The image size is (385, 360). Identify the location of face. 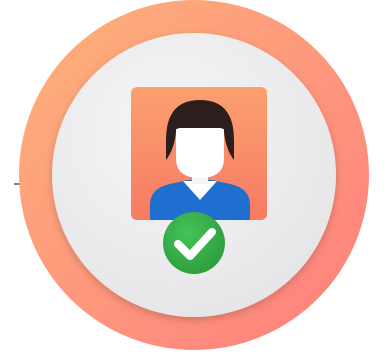
(200, 153).